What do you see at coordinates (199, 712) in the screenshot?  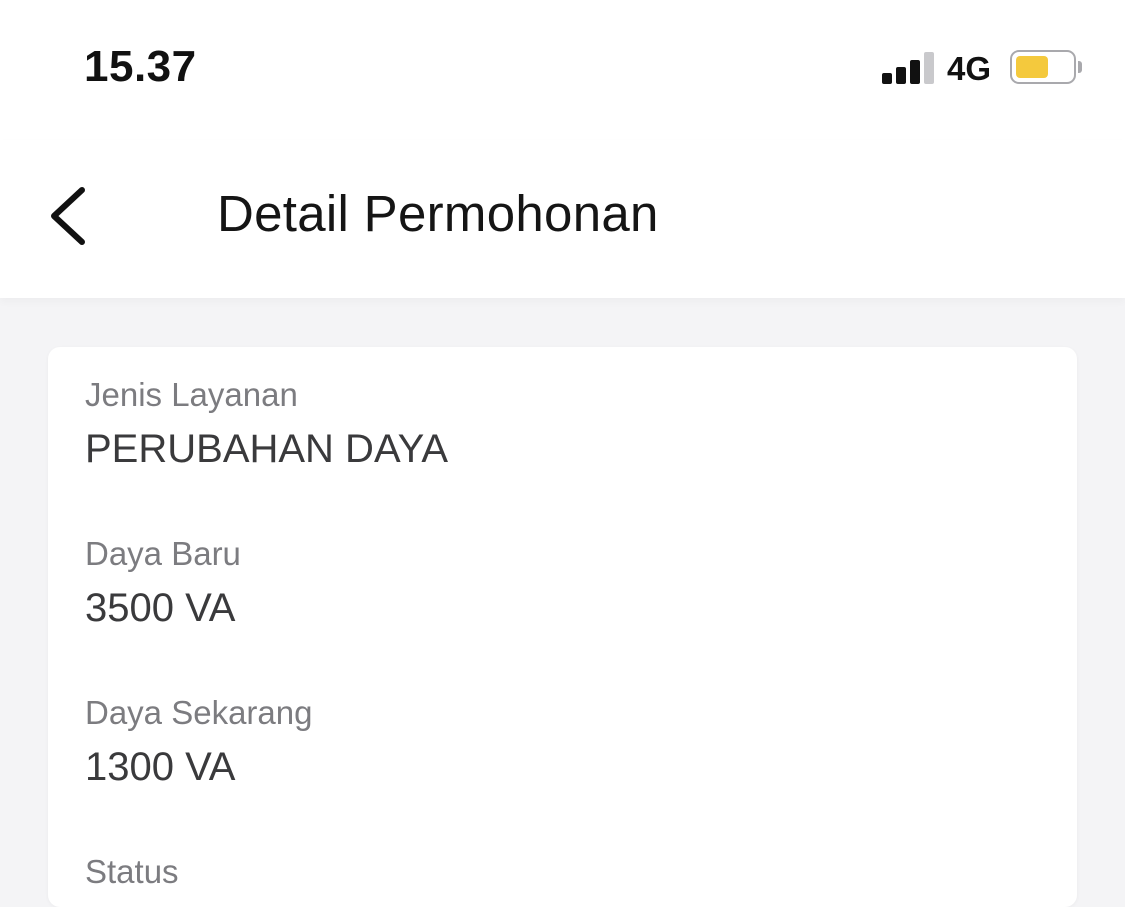 I see `field-label: Daya Sekarang` at bounding box center [199, 712].